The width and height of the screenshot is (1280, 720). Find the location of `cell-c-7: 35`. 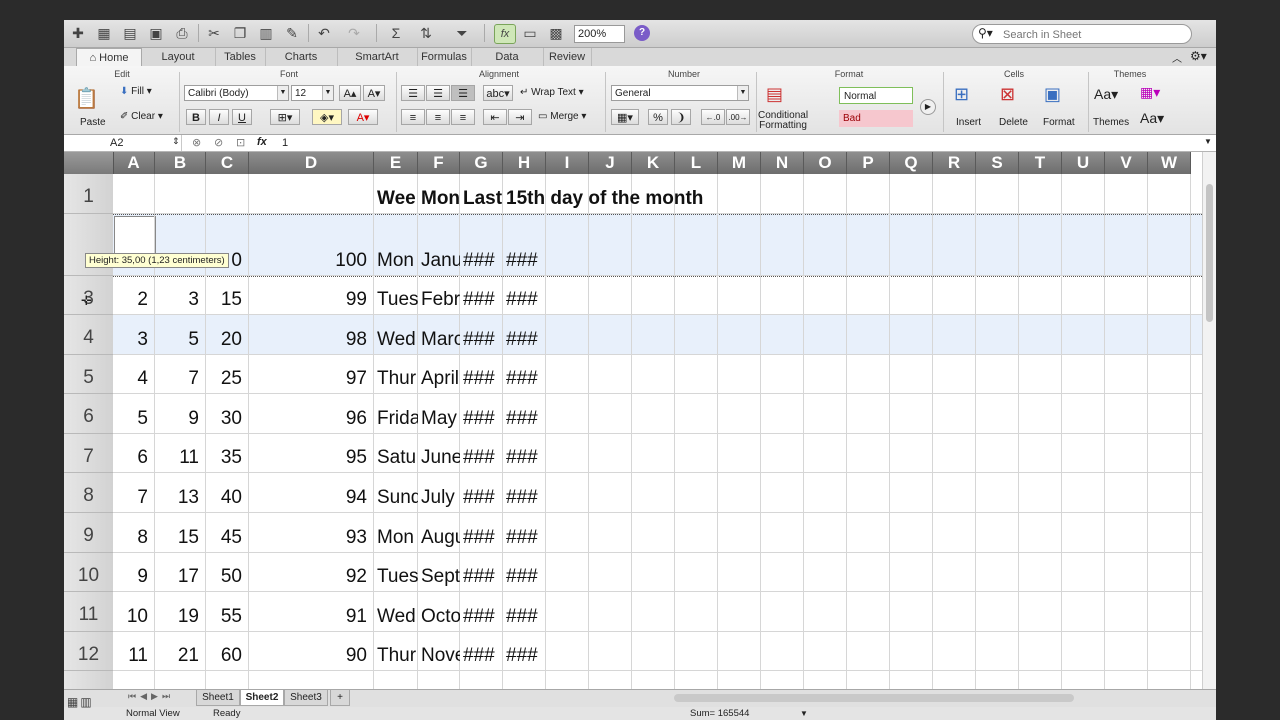

cell-c-7: 35 is located at coordinates (224, 458).